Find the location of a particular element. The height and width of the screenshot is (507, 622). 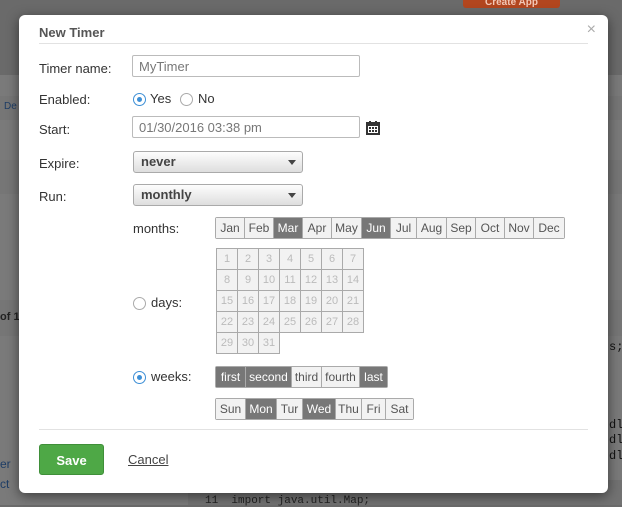

chevron-down-icon is located at coordinates (292, 195).